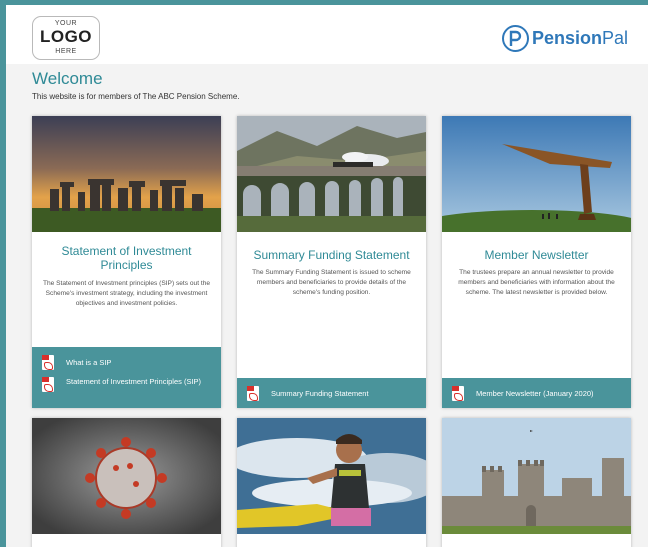  I want to click on card-castle, so click(536, 482).